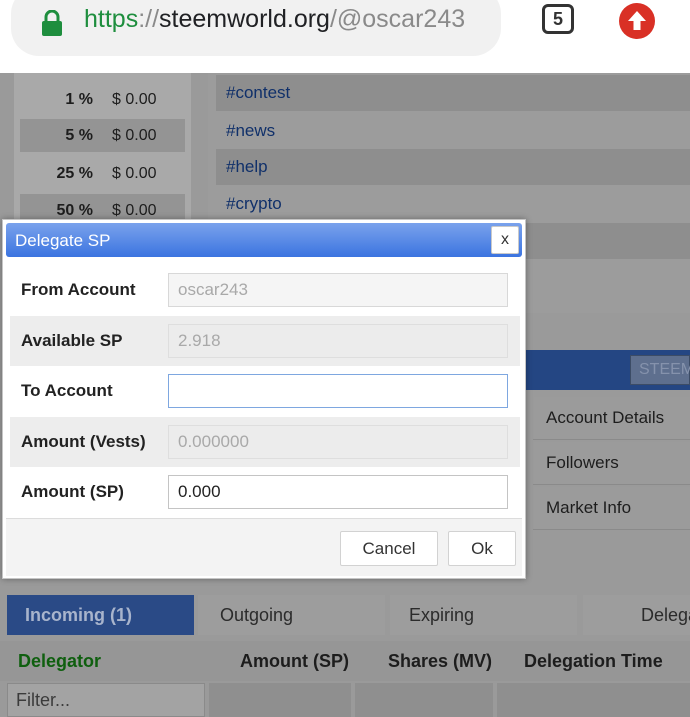 The image size is (690, 717). I want to click on tag-label: #contest, so click(258, 92).